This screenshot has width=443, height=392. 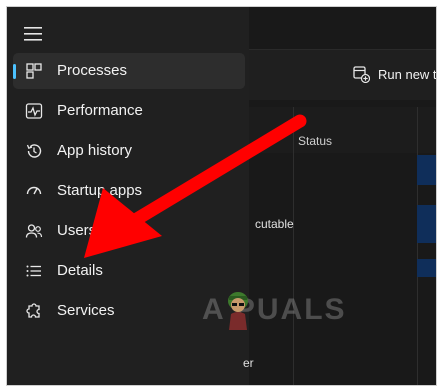 What do you see at coordinates (92, 70) in the screenshot?
I see `sidebar-item-label: Processes` at bounding box center [92, 70].